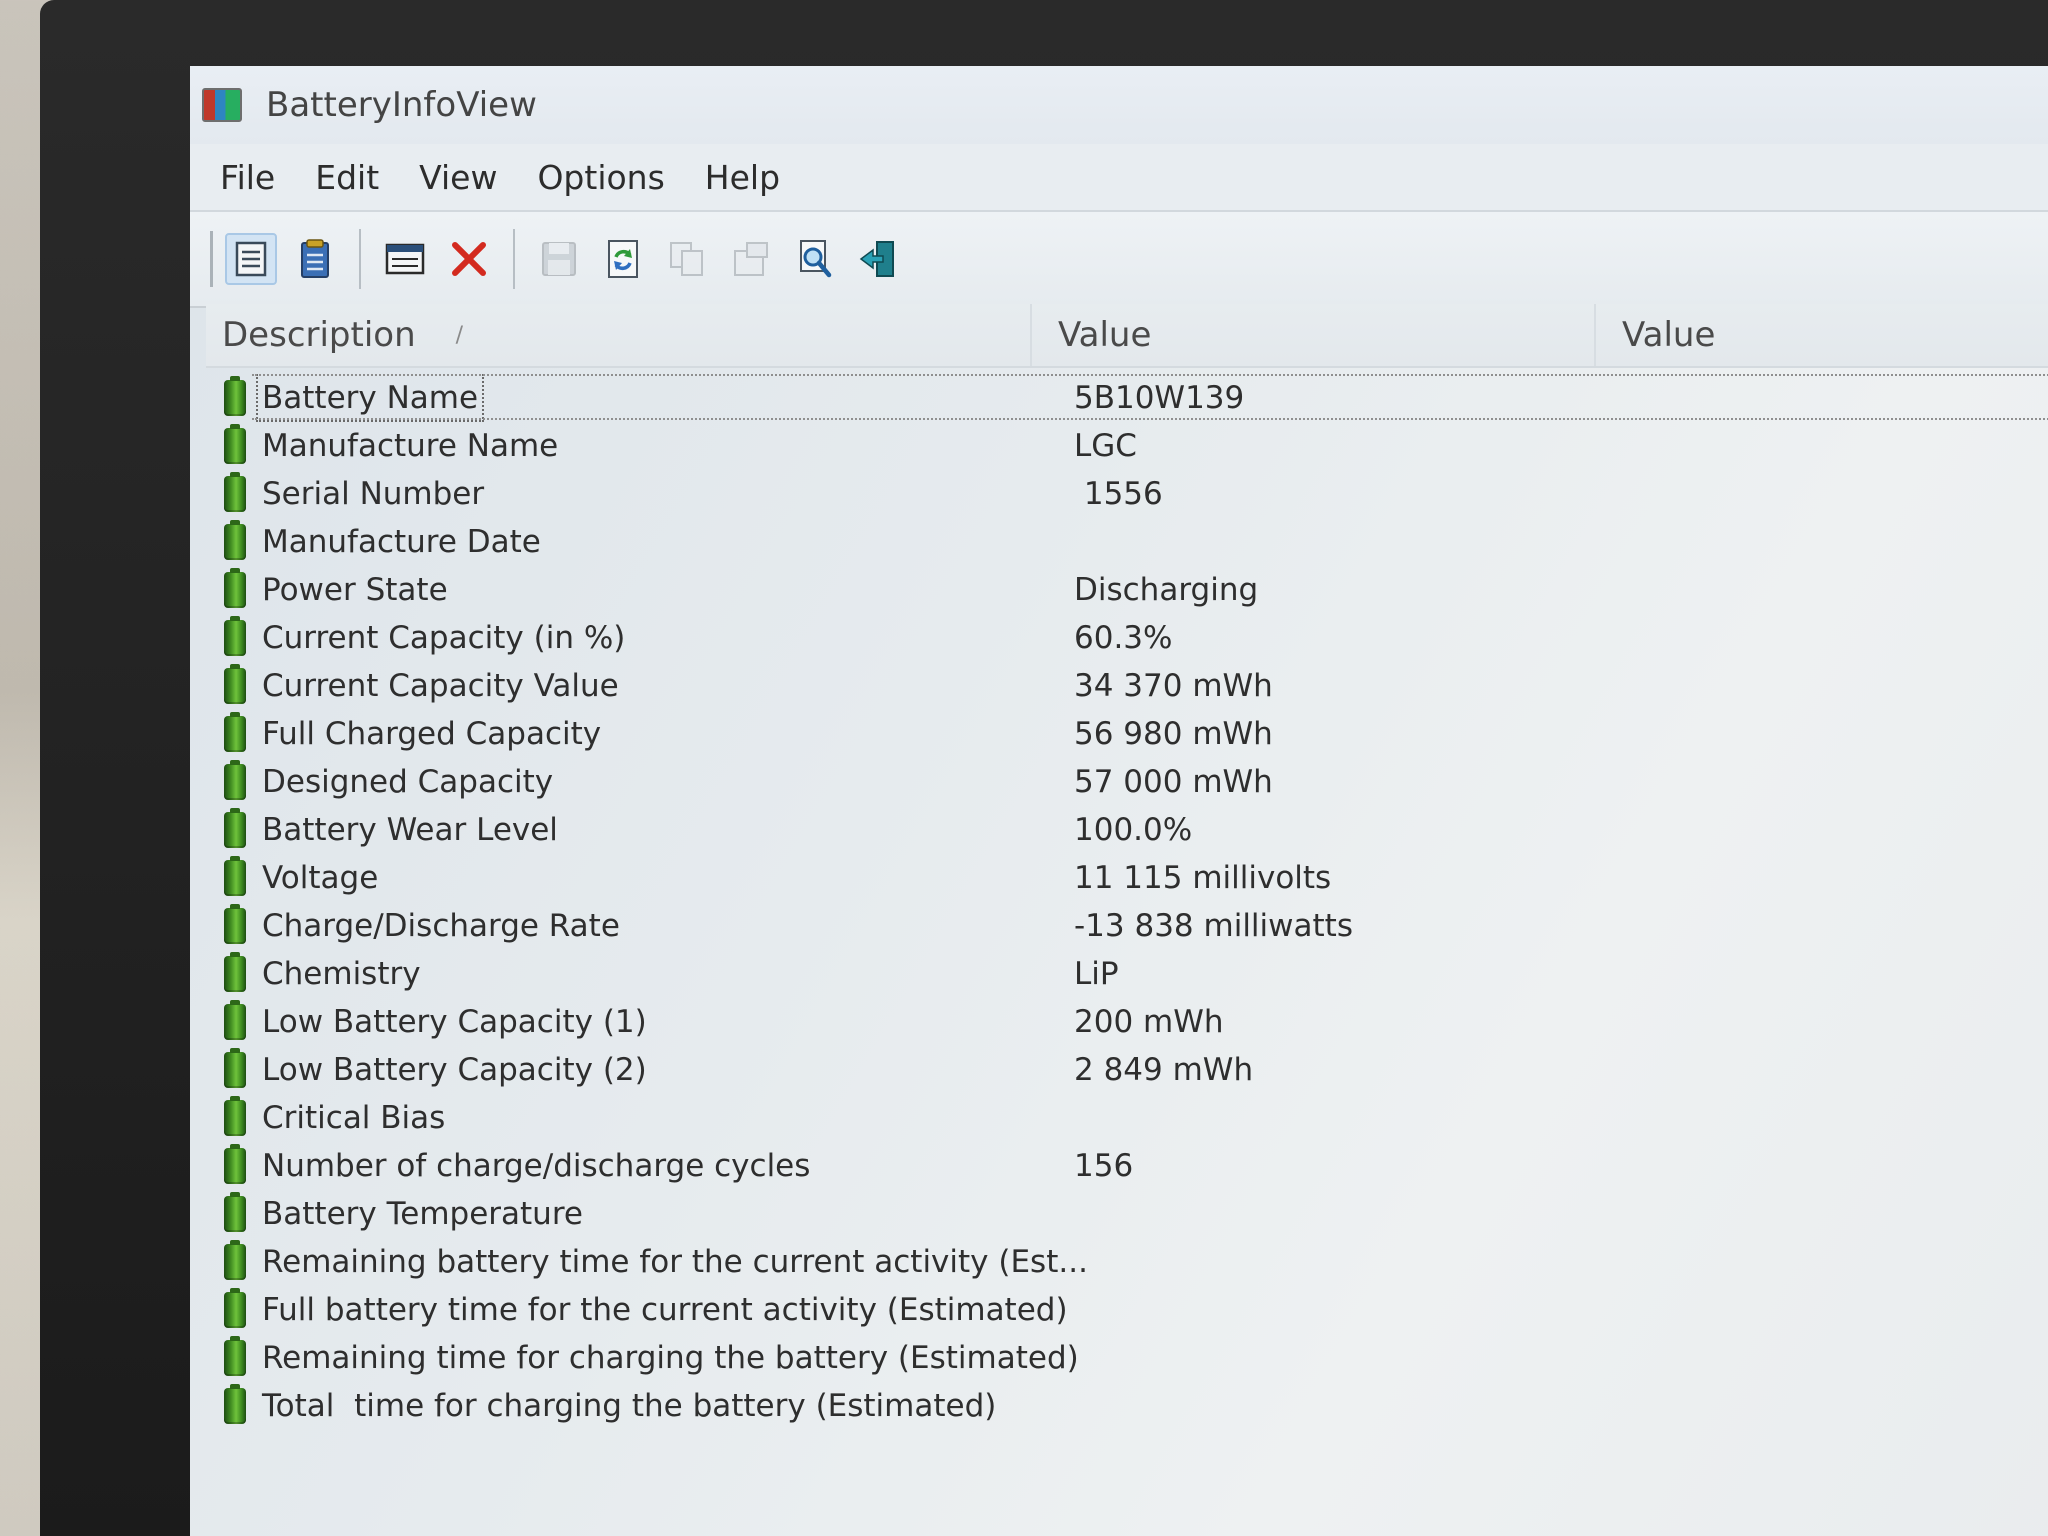 The height and width of the screenshot is (1536, 2048). Describe the element at coordinates (1314, 335) in the screenshot. I see `column-header-value: Value` at that location.